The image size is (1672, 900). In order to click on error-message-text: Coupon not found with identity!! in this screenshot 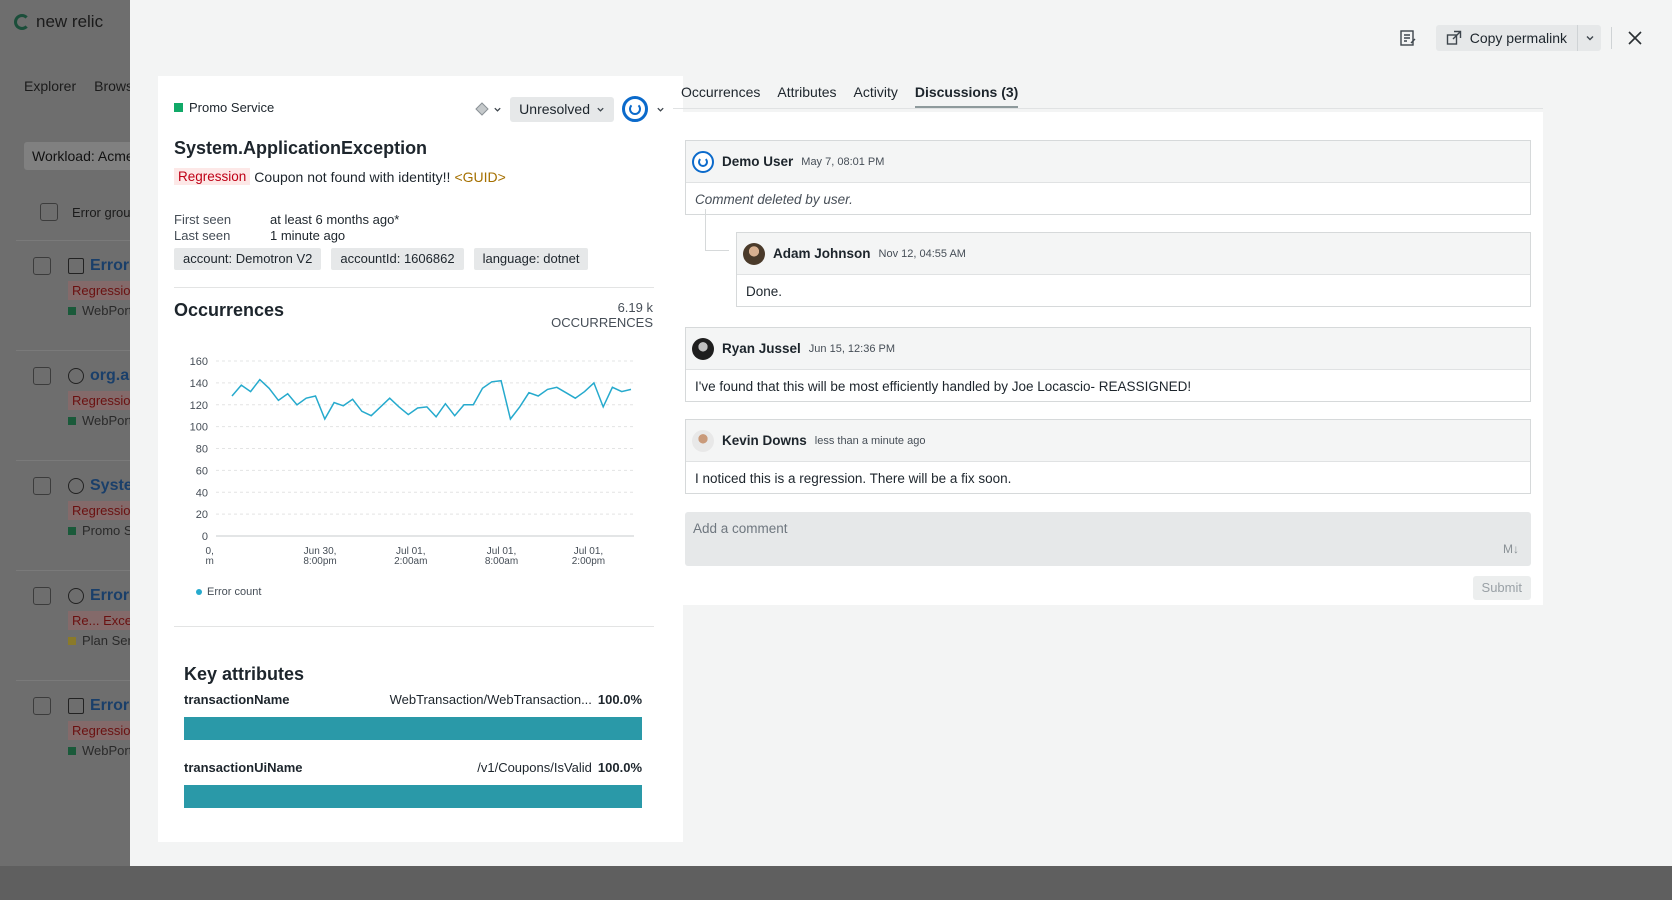, I will do `click(352, 176)`.